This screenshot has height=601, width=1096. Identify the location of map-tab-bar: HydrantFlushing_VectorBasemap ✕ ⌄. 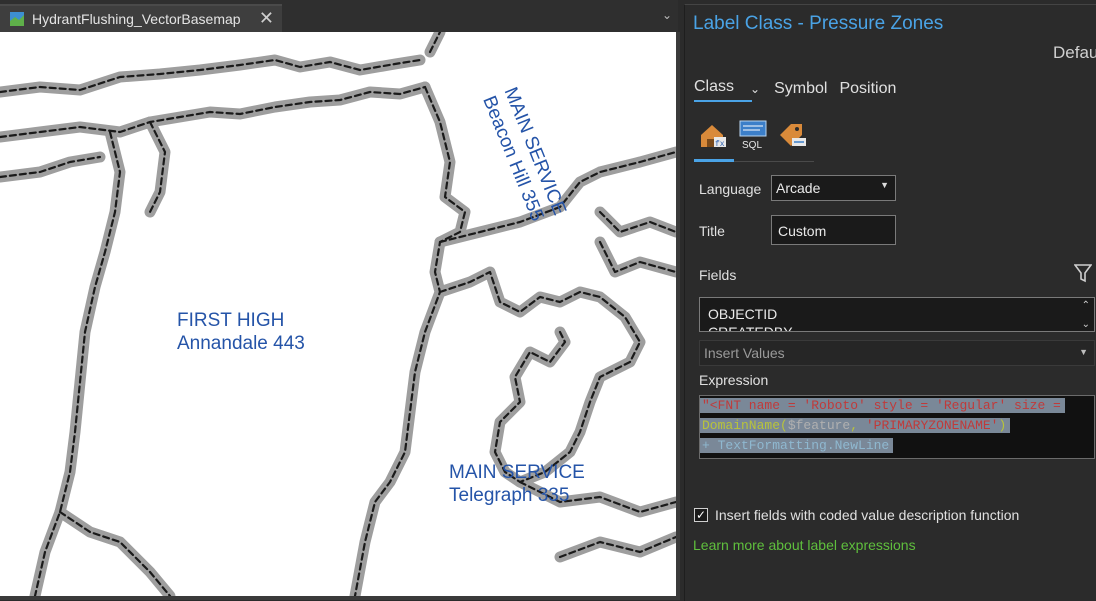
(339, 16).